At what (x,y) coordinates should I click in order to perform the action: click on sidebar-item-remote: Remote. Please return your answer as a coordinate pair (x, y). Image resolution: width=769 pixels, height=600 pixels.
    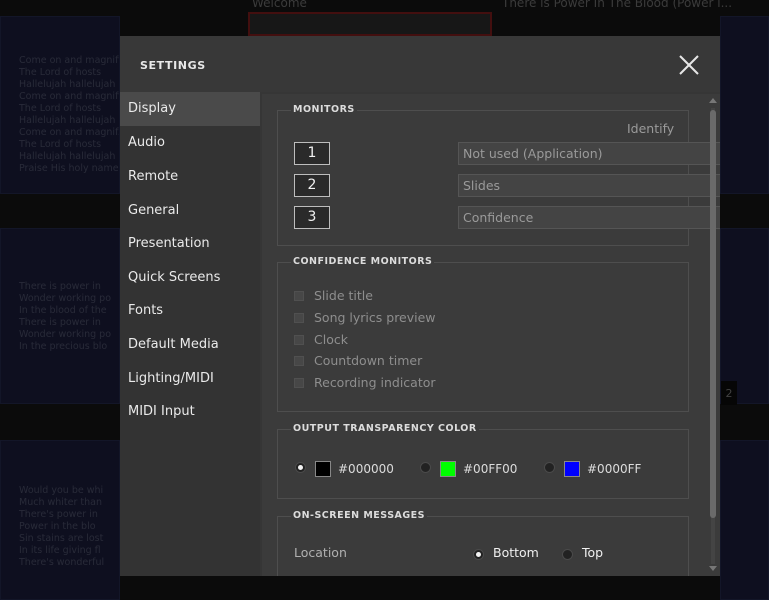
    Looking at the image, I should click on (190, 177).